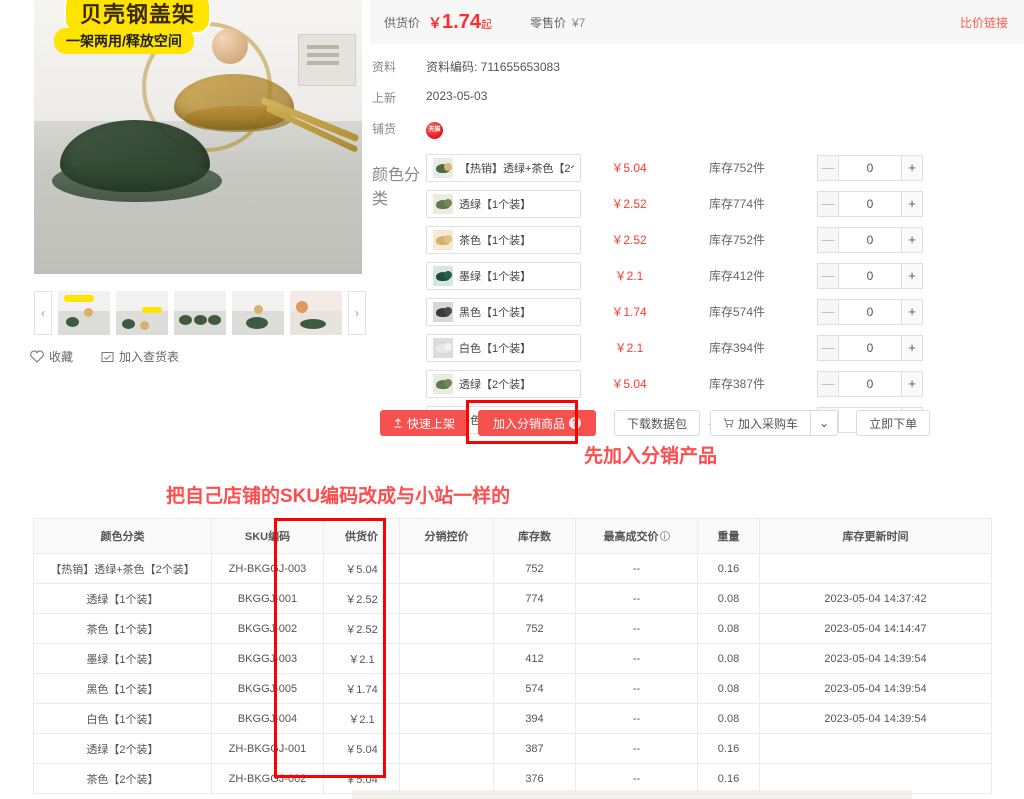 The width and height of the screenshot is (1024, 799). Describe the element at coordinates (214, 320) in the screenshot. I see `thumb3-item-c` at that location.